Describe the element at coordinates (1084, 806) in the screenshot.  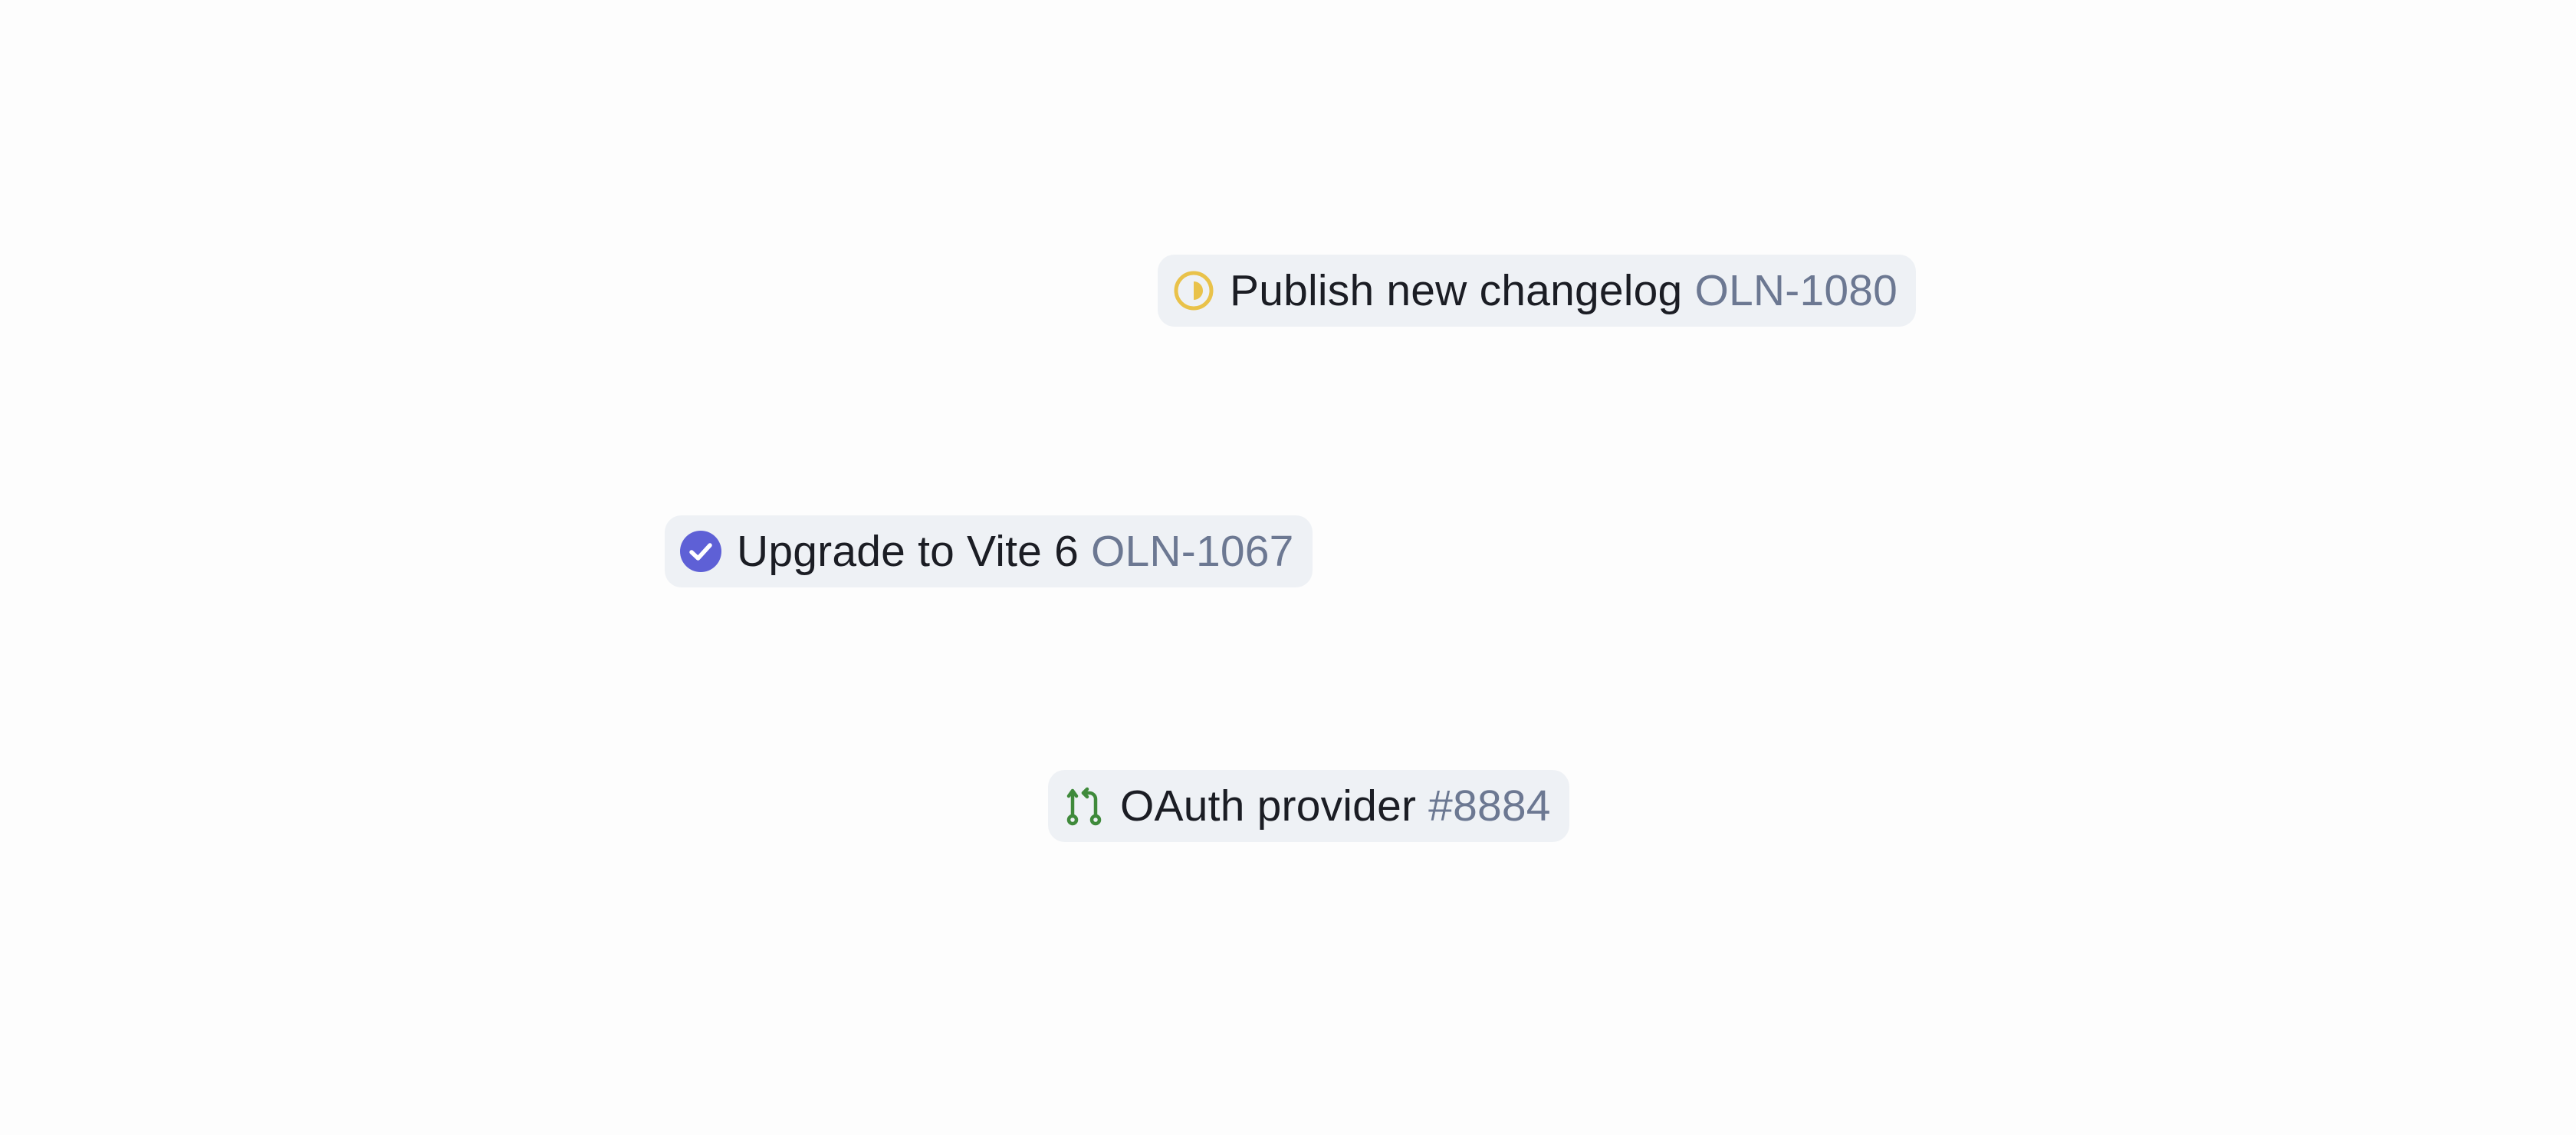
I see `pull-request-icon` at that location.